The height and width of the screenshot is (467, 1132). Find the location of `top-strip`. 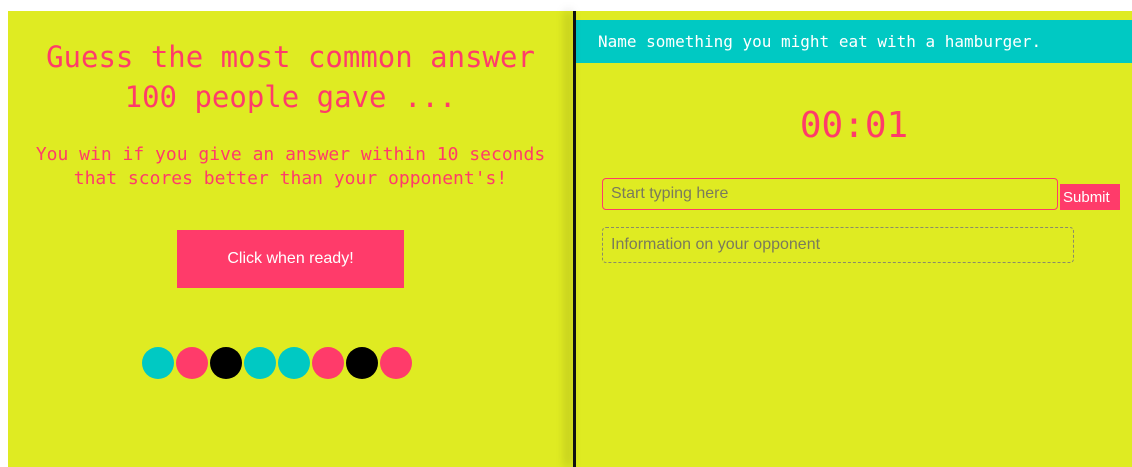

top-strip is located at coordinates (854, 15).